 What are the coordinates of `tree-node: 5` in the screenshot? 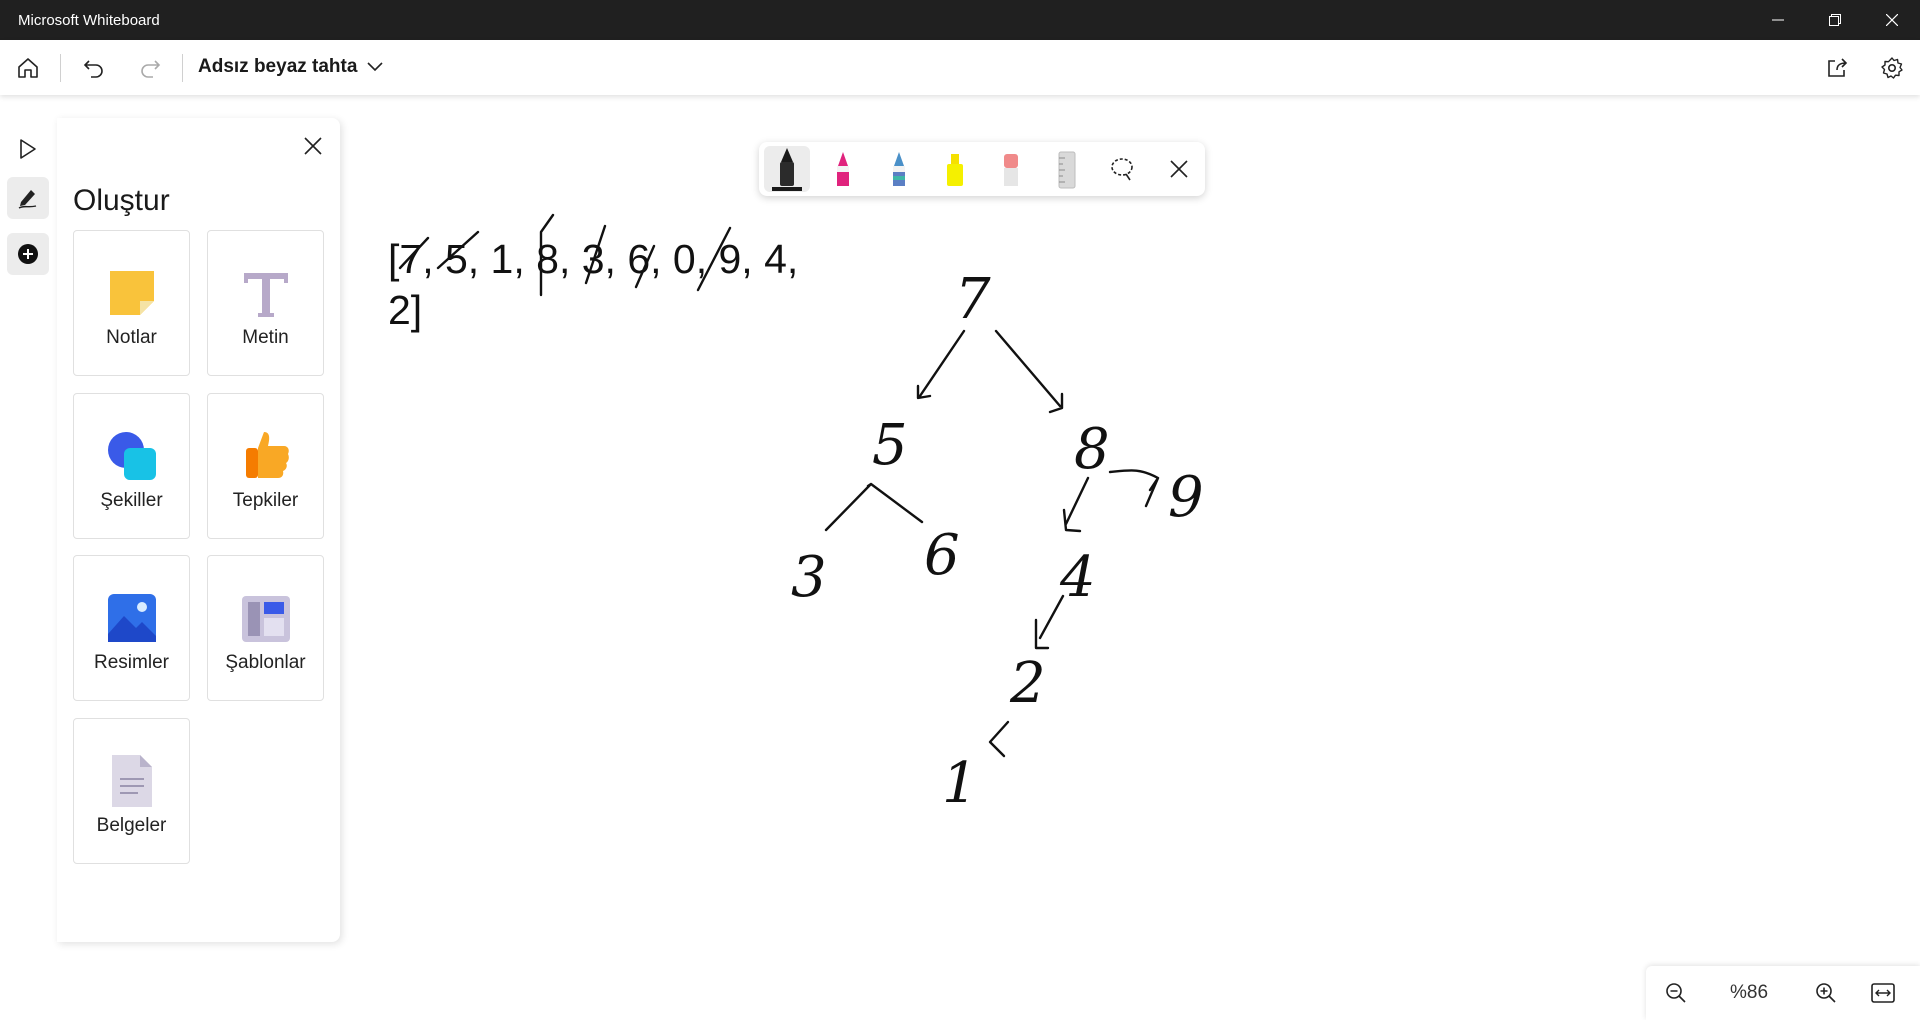 It's located at (890, 445).